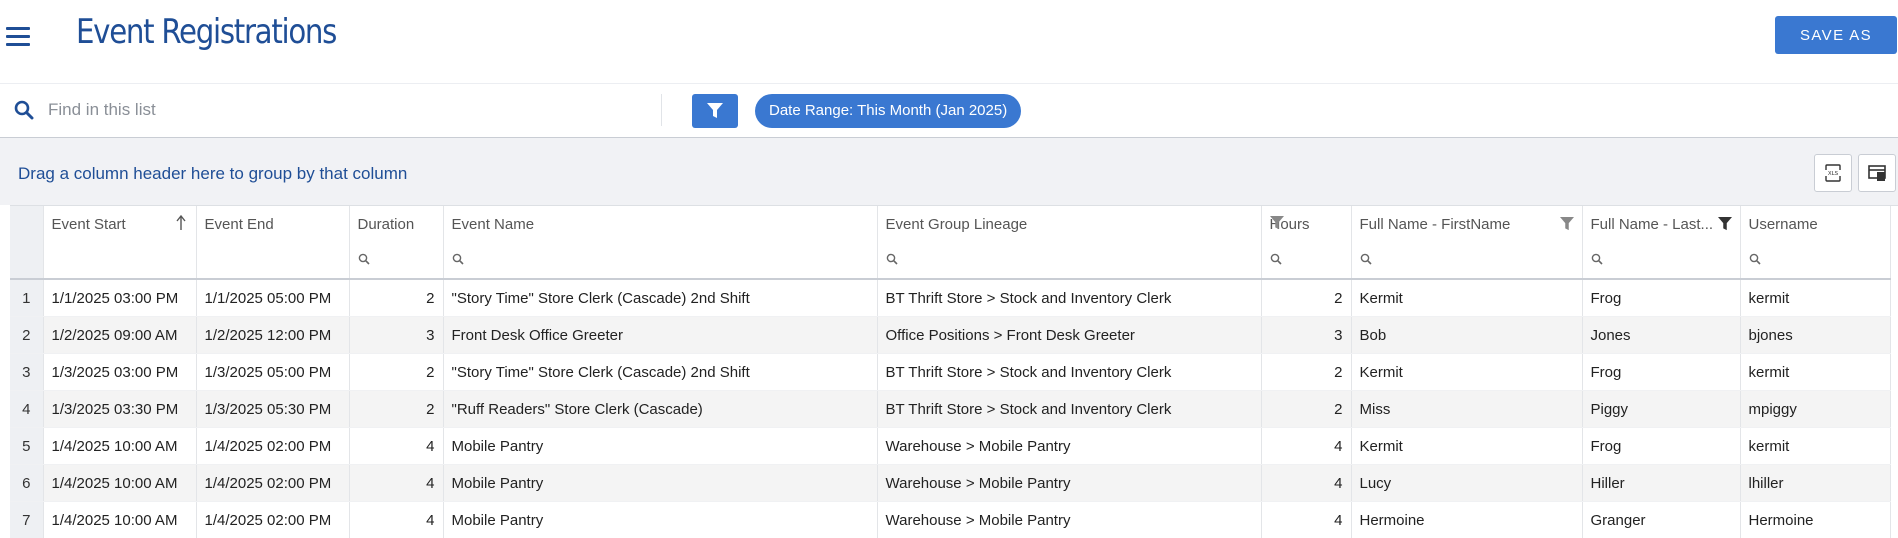 The width and height of the screenshot is (1898, 538). What do you see at coordinates (272, 409) in the screenshot?
I see `event-end-cell: 1/3/2025 05:30 PM` at bounding box center [272, 409].